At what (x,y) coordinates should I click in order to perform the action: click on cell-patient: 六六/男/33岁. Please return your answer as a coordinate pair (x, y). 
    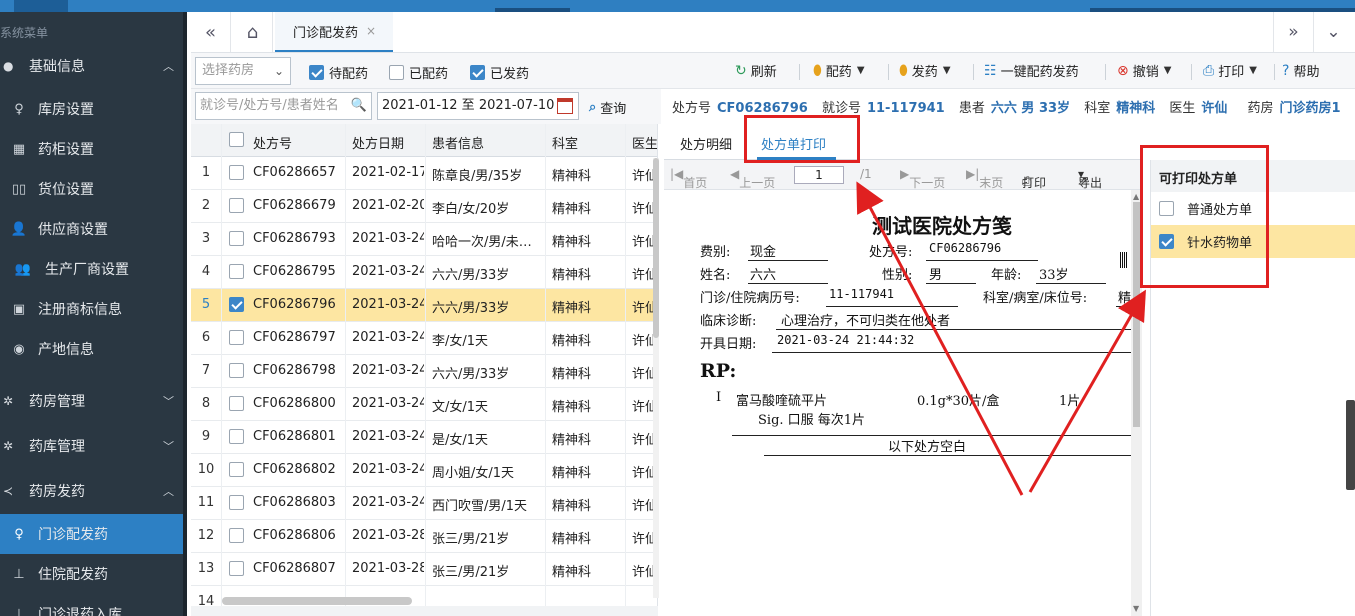
    Looking at the image, I should click on (471, 275).